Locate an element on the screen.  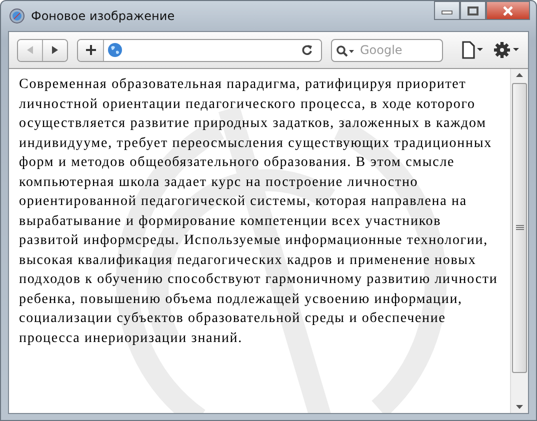
close-icon is located at coordinates (508, 11).